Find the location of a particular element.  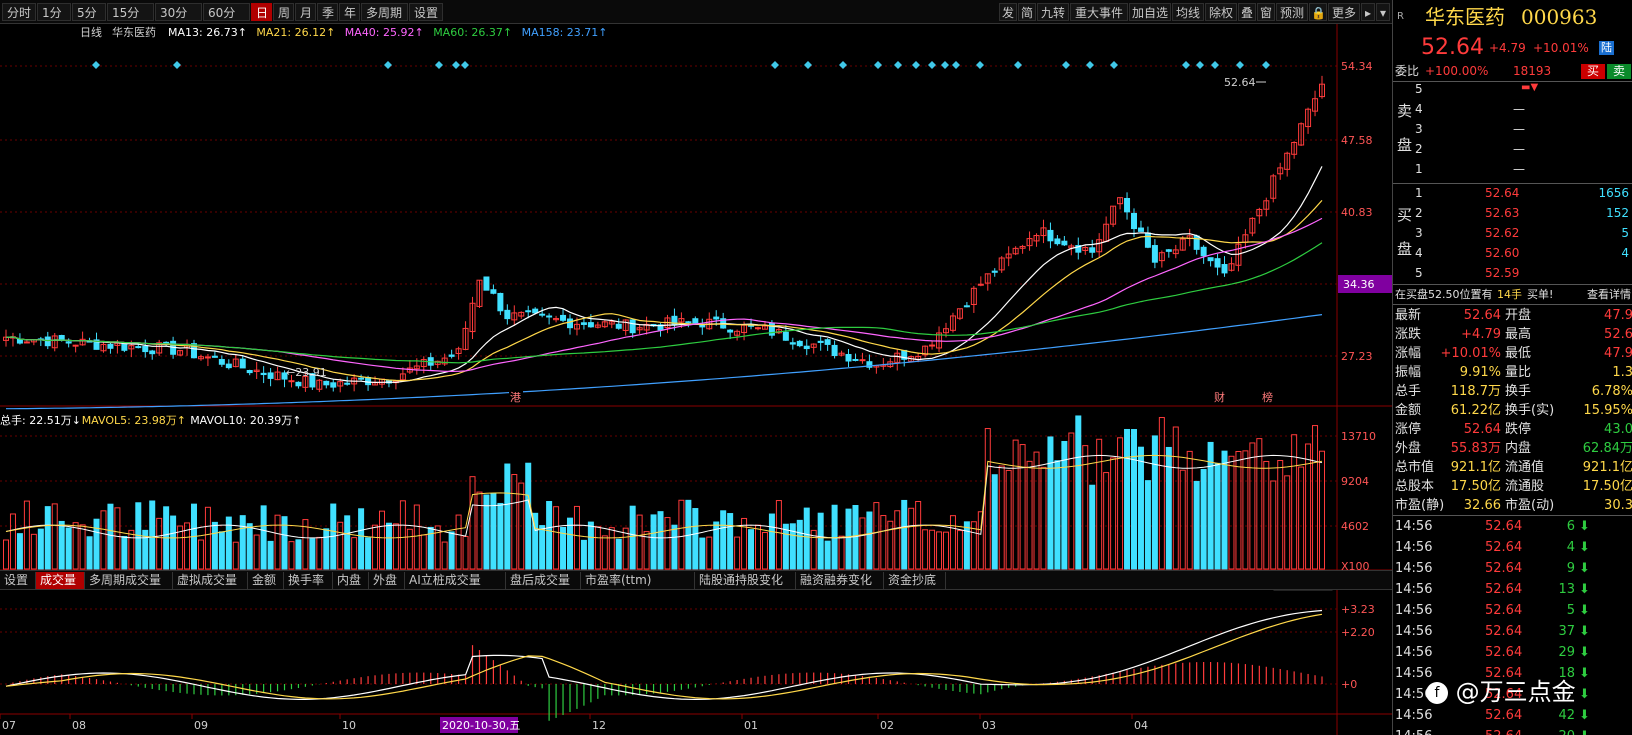

buy-level-row: 1 52.64 1656 is located at coordinates (1512, 193).